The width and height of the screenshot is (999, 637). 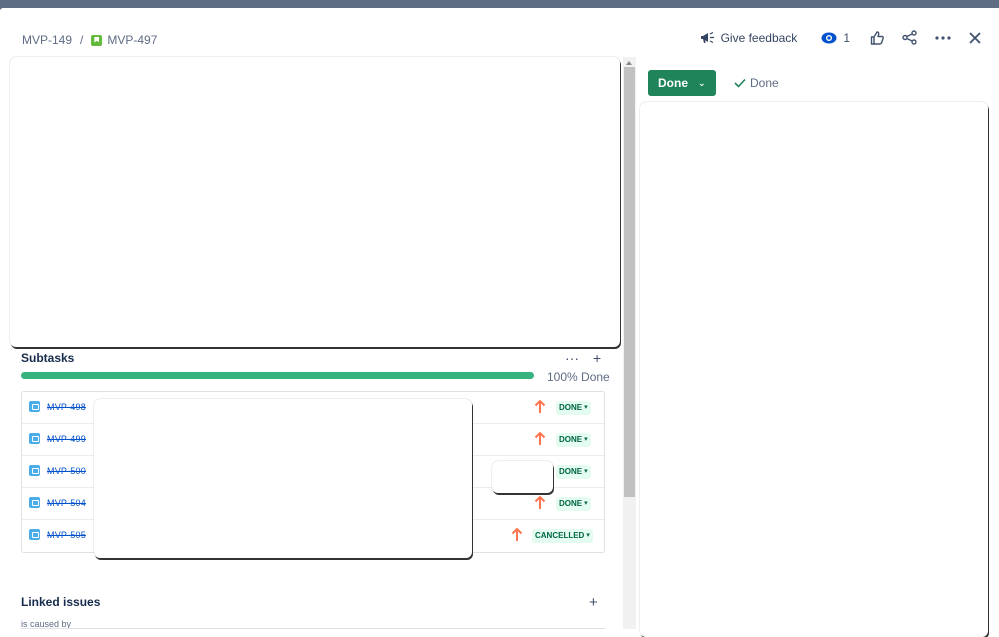 What do you see at coordinates (572, 358) in the screenshot?
I see `subtasks-more-button: ···` at bounding box center [572, 358].